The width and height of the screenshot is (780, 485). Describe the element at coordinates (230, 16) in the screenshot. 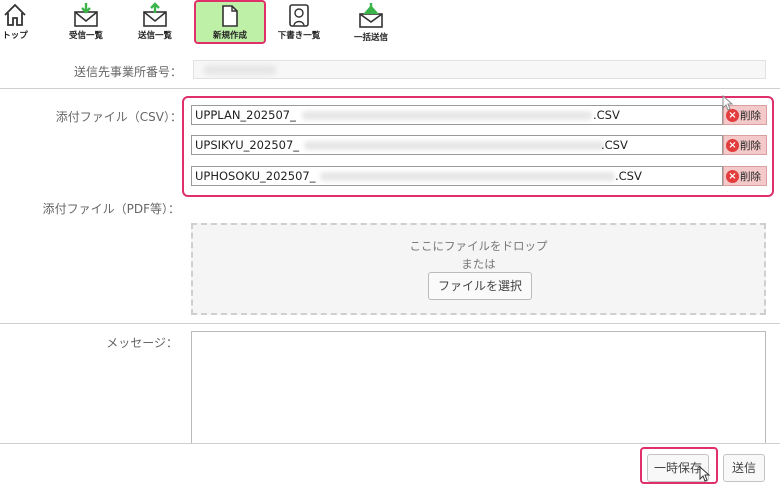

I see `new-document-icon` at that location.